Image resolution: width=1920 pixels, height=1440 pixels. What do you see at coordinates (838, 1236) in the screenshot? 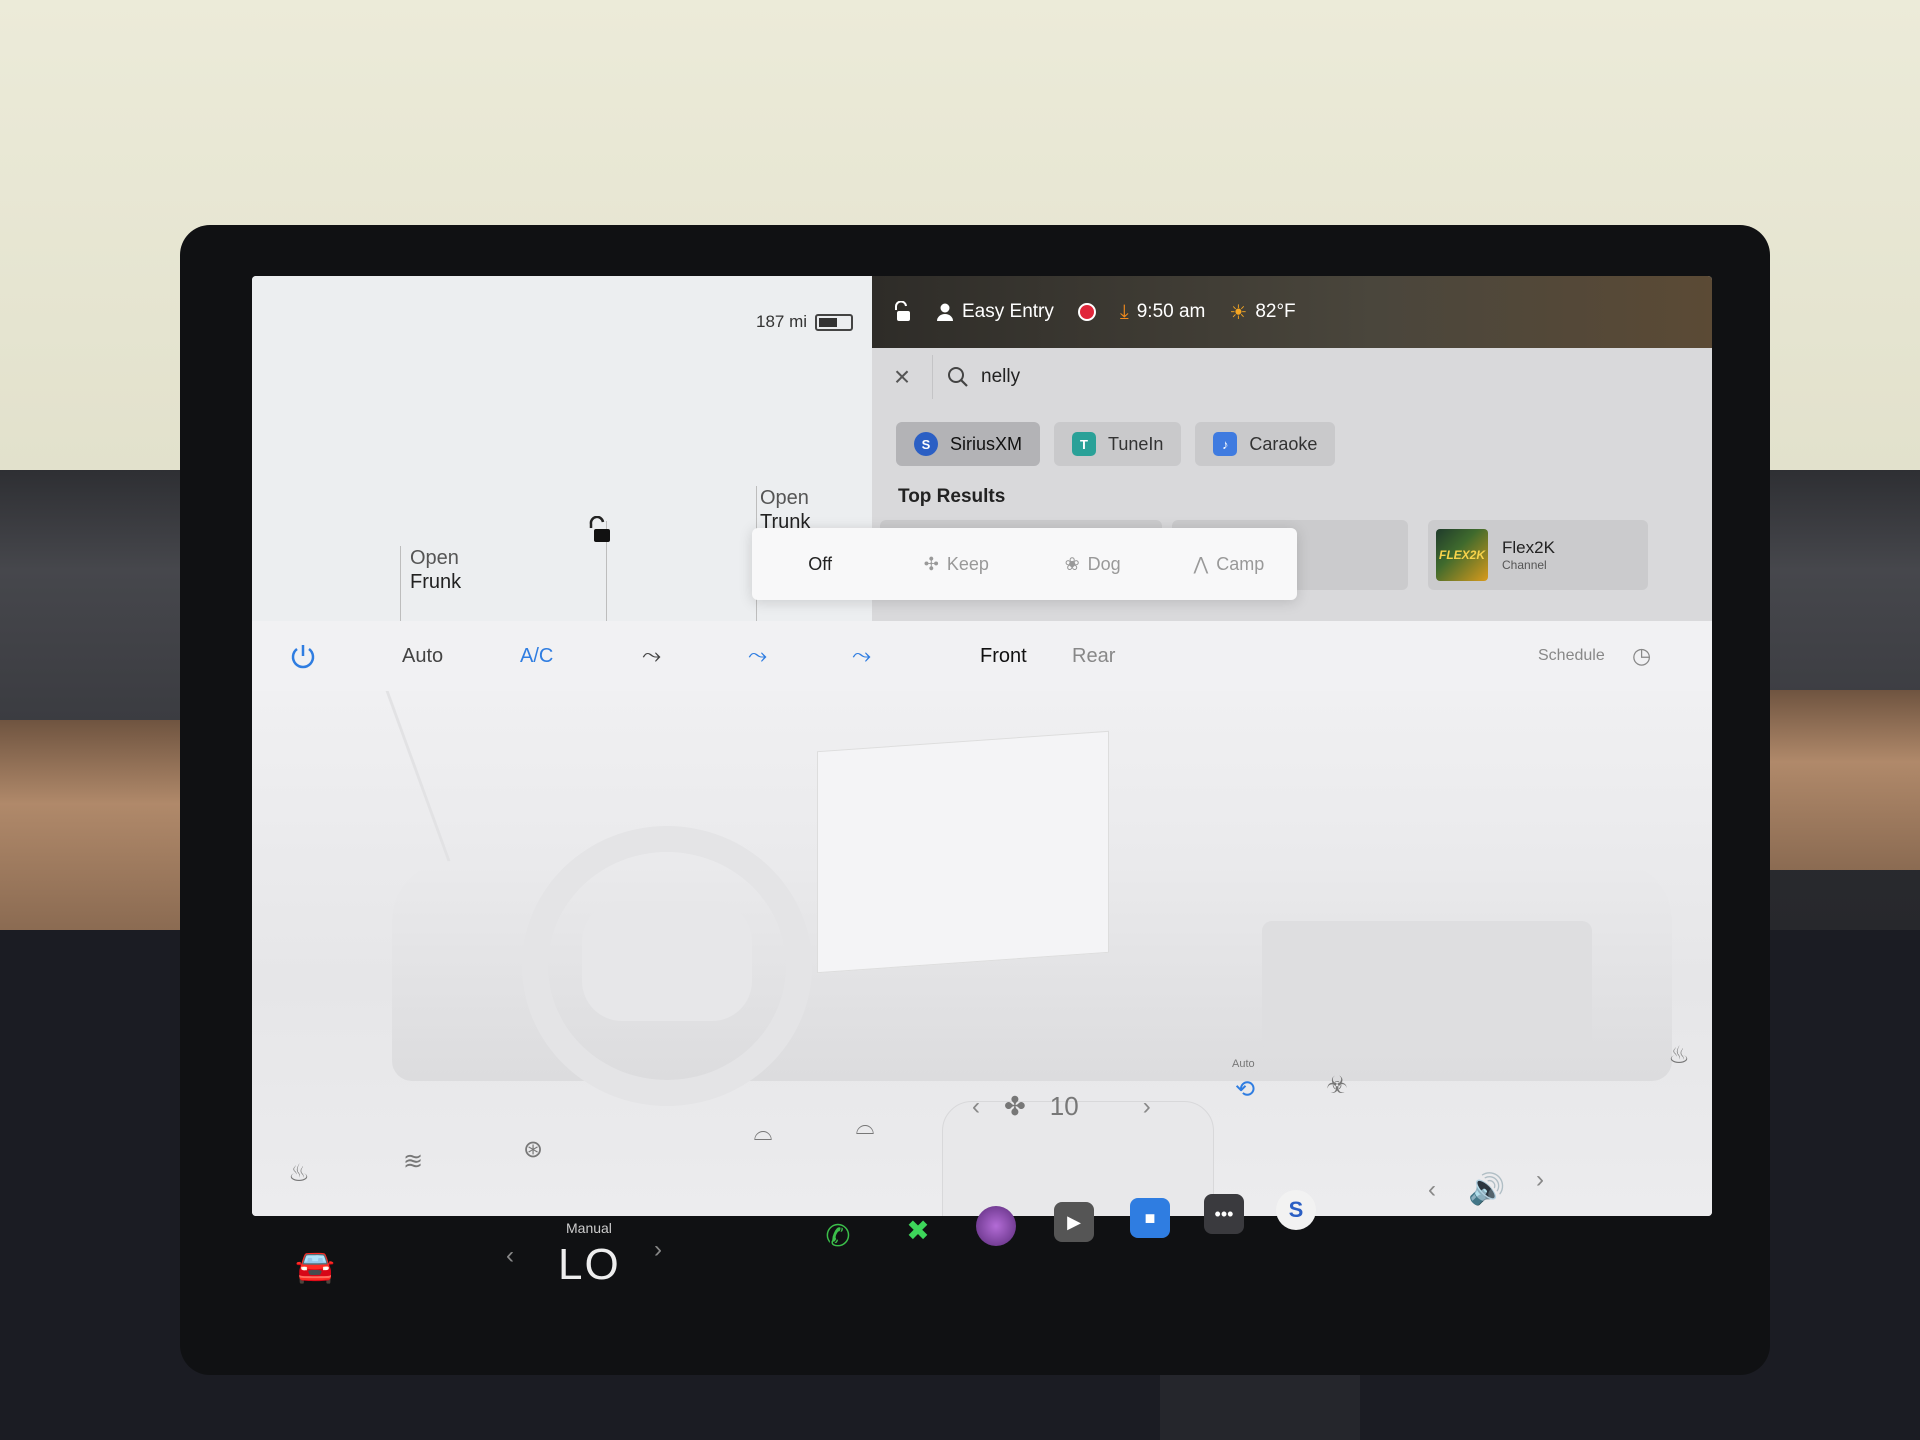
I see `phone-icon: ✆` at bounding box center [838, 1236].